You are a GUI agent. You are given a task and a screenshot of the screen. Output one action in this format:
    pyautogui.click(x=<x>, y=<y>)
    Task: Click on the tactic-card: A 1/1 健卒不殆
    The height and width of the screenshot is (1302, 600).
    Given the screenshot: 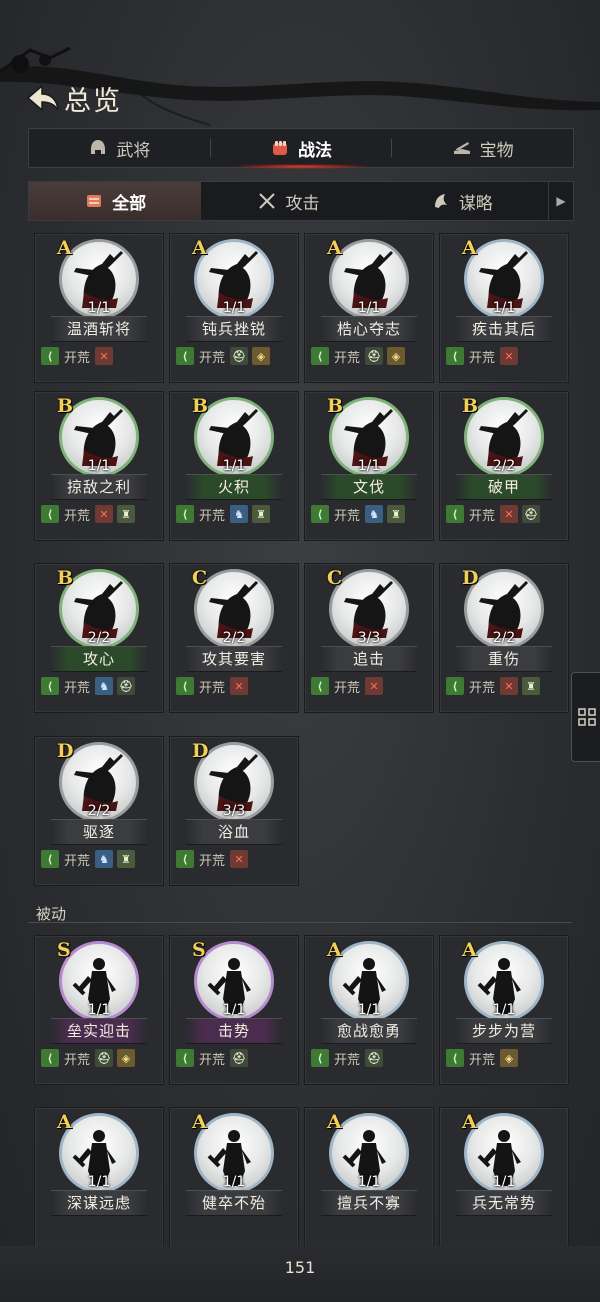 What is the action you would take?
    pyautogui.click(x=234, y=1182)
    